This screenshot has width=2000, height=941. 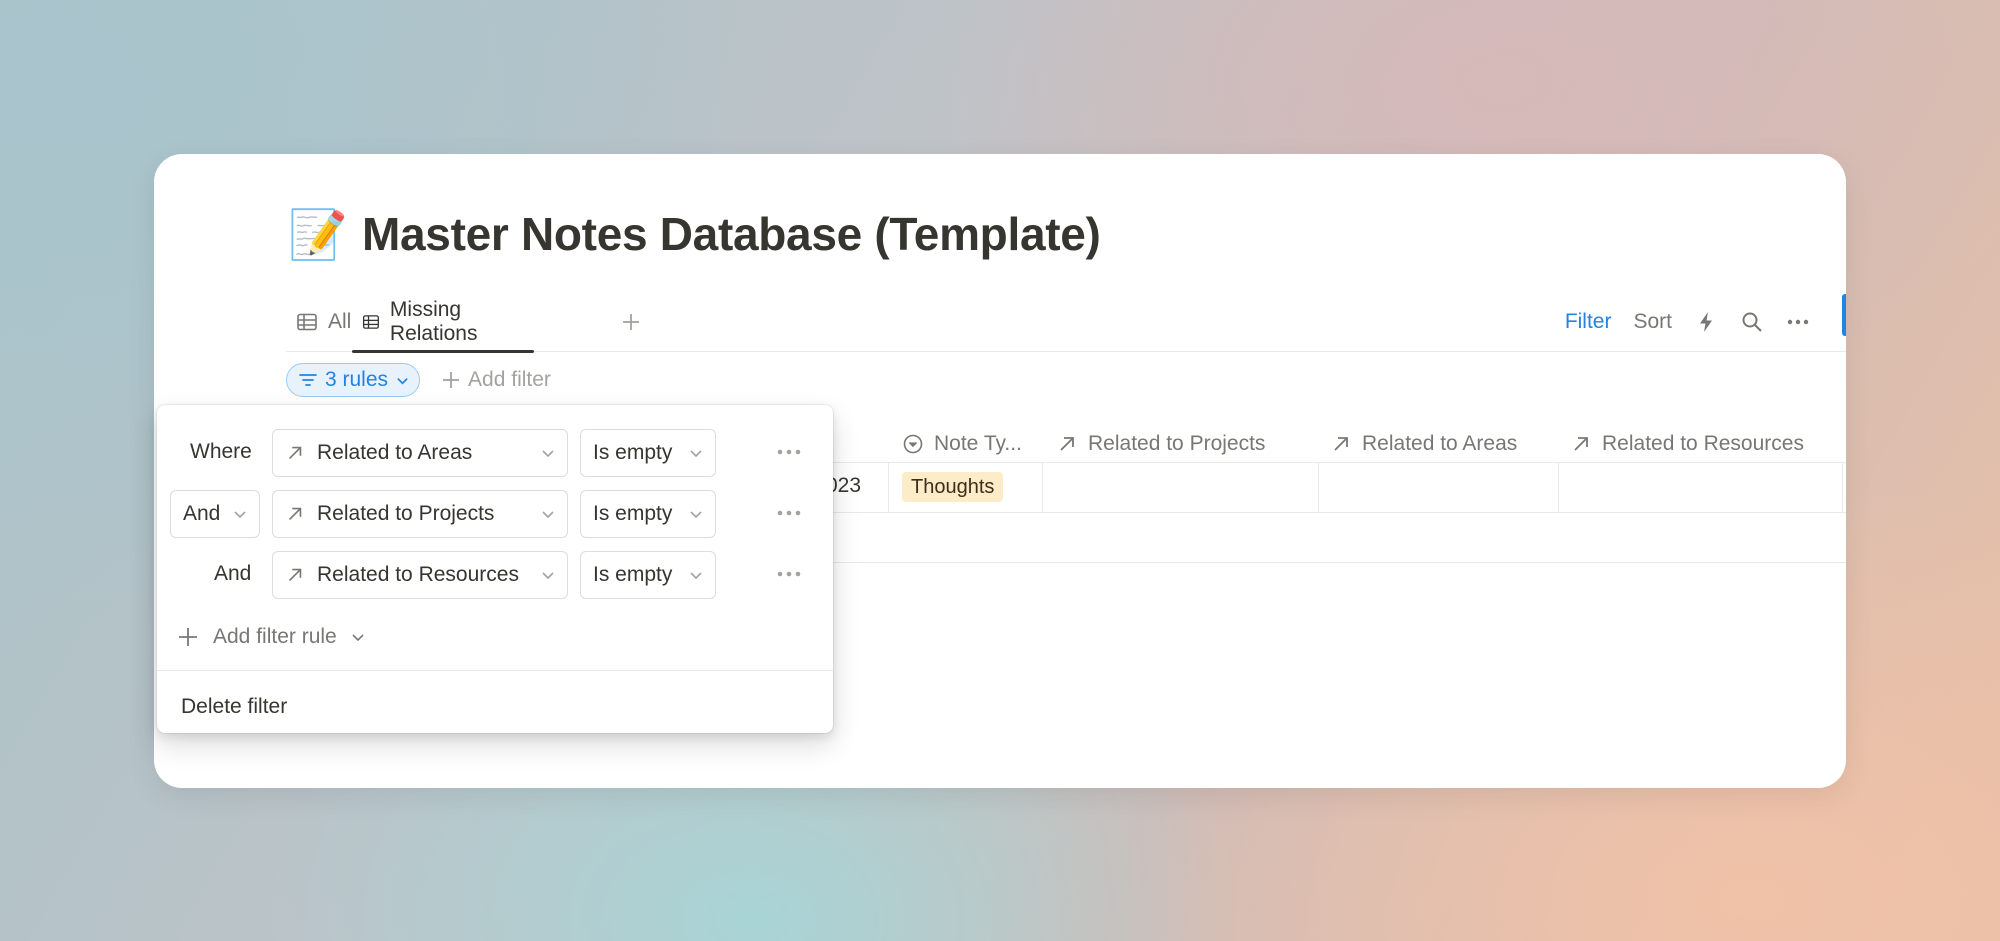 I want to click on note-type-tag: Thoughts, so click(x=953, y=487).